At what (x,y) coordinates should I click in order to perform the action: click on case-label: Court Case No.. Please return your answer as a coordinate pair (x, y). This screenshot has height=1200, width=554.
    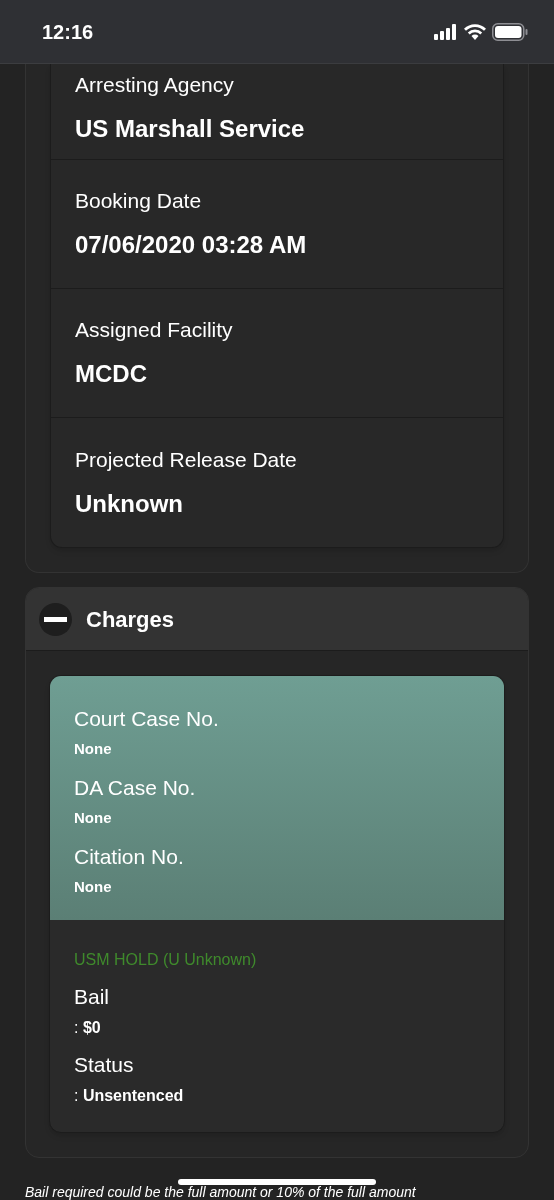
    Looking at the image, I should click on (147, 719).